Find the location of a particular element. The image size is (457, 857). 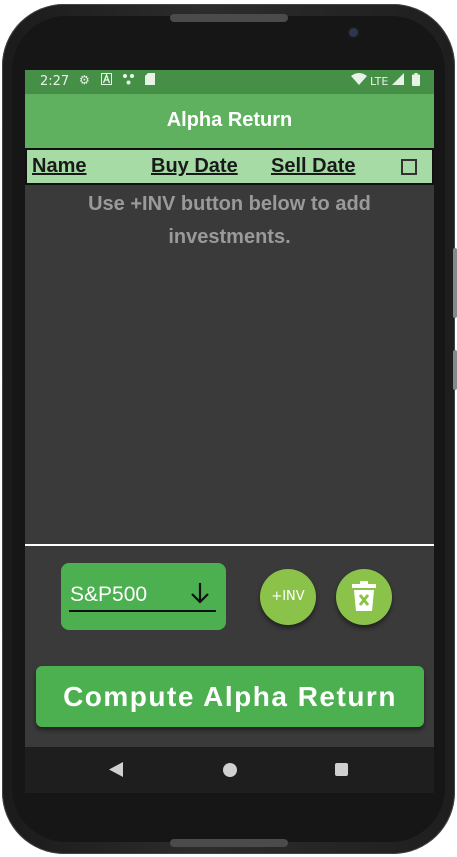

delete-button is located at coordinates (364, 597).